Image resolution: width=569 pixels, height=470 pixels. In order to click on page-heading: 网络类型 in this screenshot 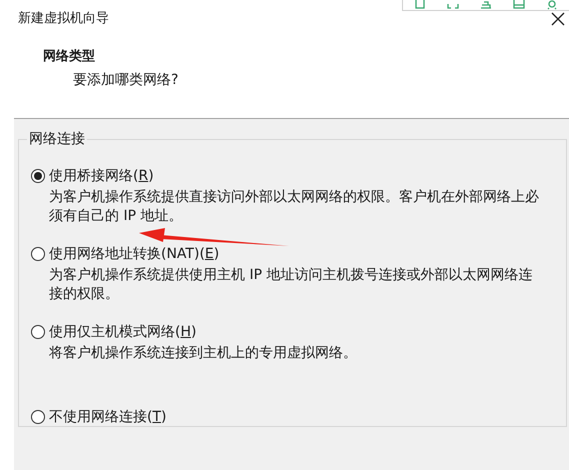, I will do `click(69, 57)`.